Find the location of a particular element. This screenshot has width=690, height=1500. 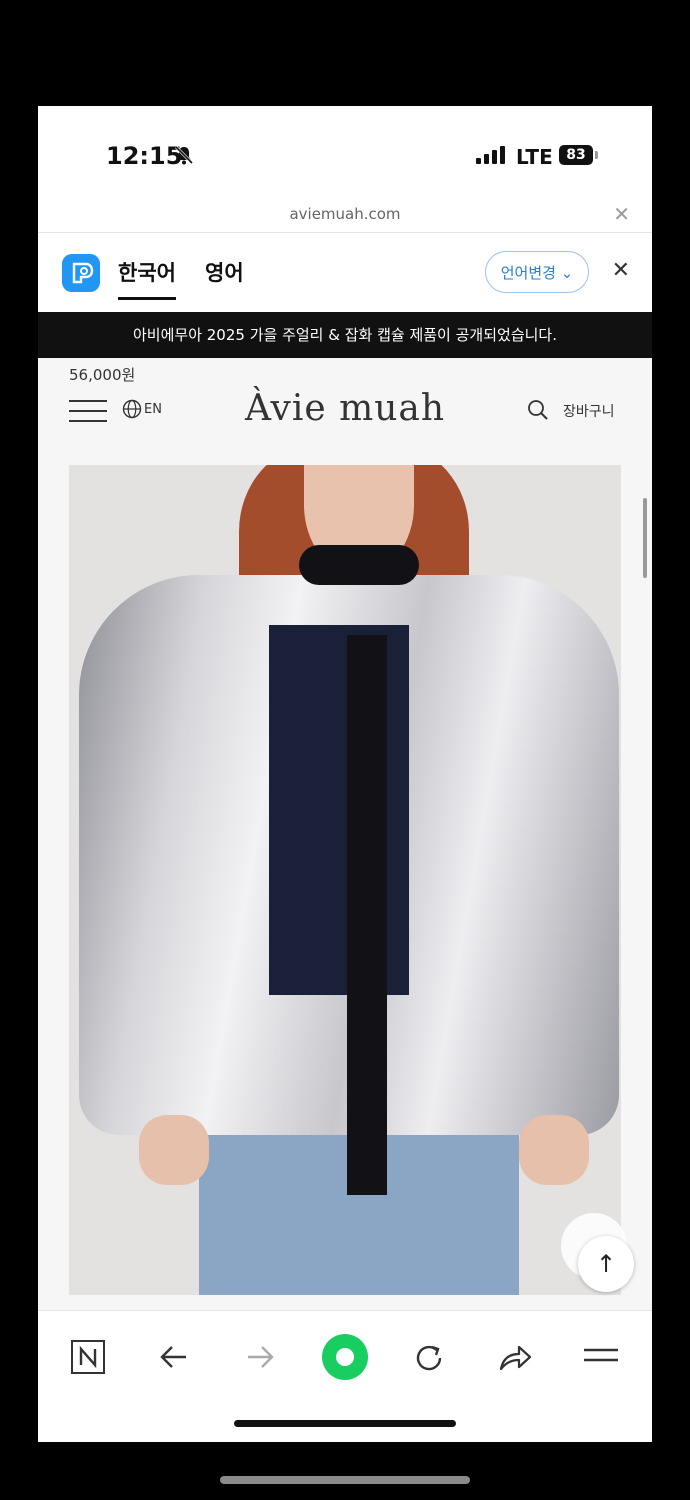

tab-korean: 한국어 is located at coordinates (147, 278).